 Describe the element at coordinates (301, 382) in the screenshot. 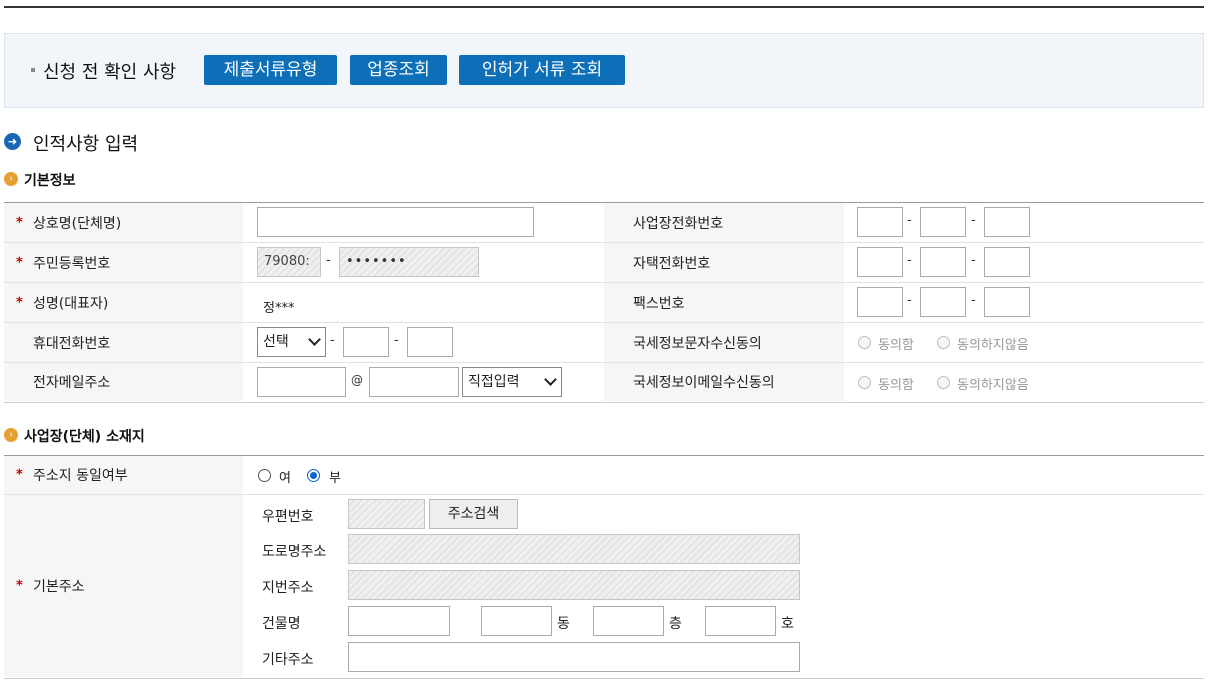

I see `email-id-input` at that location.